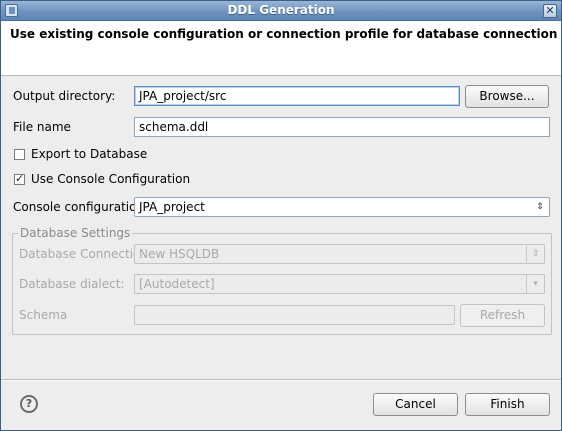 The width and height of the screenshot is (562, 431). I want to click on refresh-button: Refresh, so click(502, 315).